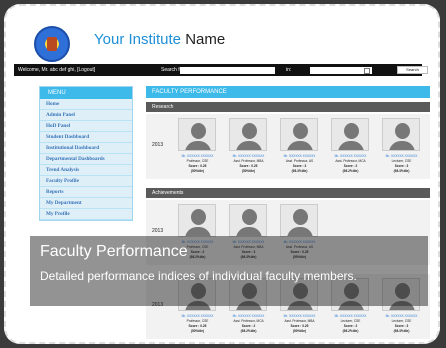 The width and height of the screenshot is (446, 348). What do you see at coordinates (299, 161) in the screenshot?
I see `faculty-designation: Asst. Professor, AS` at bounding box center [299, 161].